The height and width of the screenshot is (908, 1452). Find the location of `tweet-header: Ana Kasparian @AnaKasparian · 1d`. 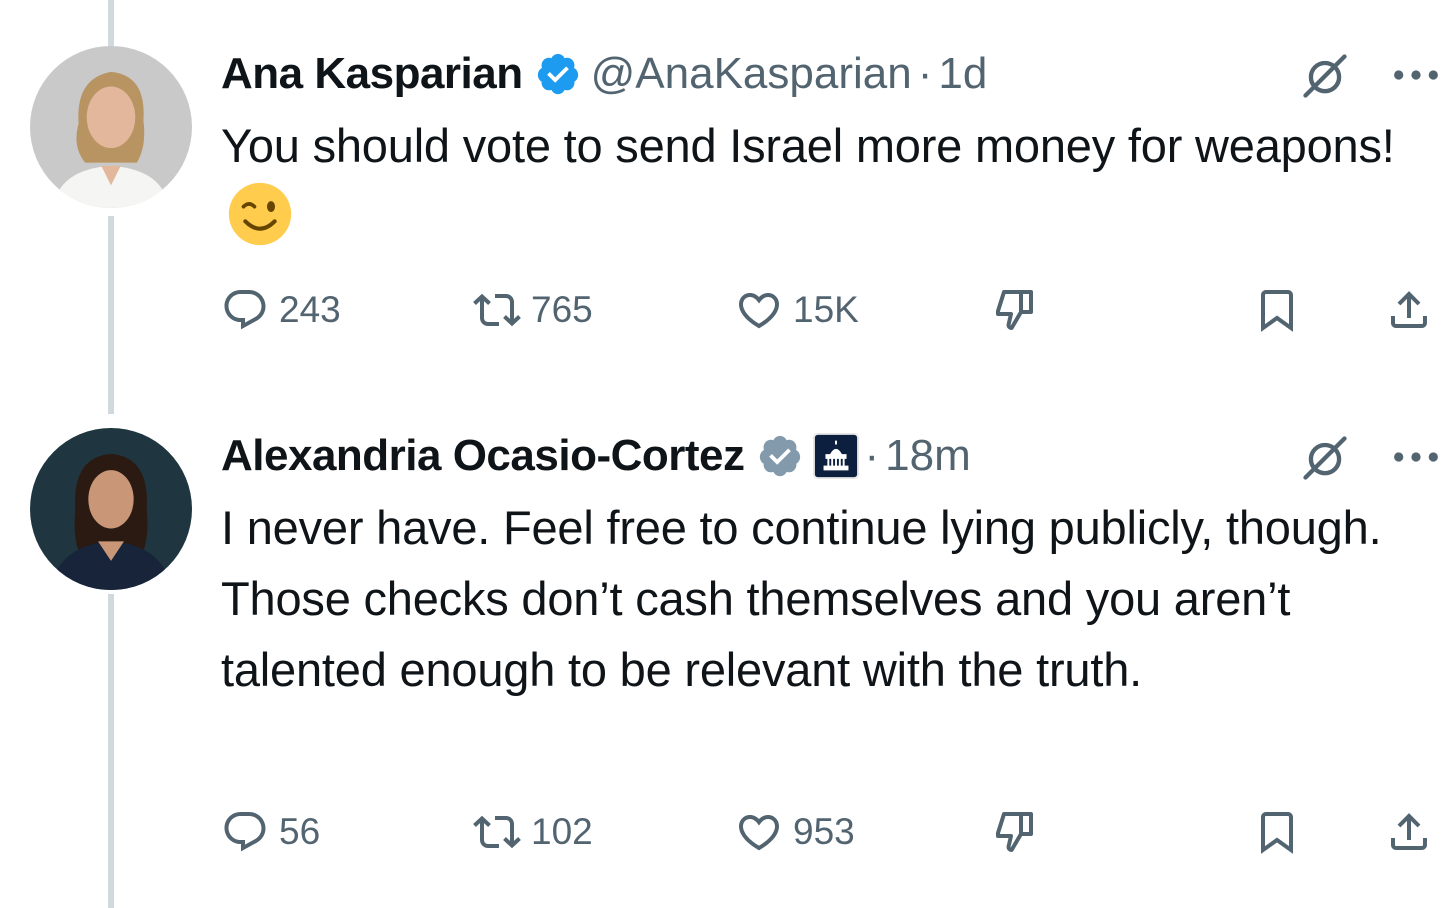

tweet-header: Ana Kasparian @AnaKasparian · 1d is located at coordinates (829, 74).